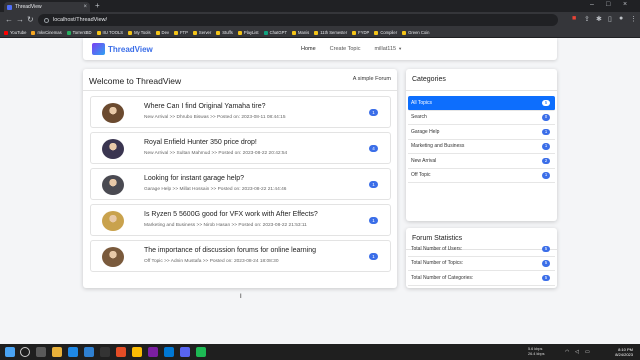 Image resolution: width=640 pixels, height=360 pixels. What do you see at coordinates (308, 49) in the screenshot?
I see `nav-home-link: Home` at bounding box center [308, 49].